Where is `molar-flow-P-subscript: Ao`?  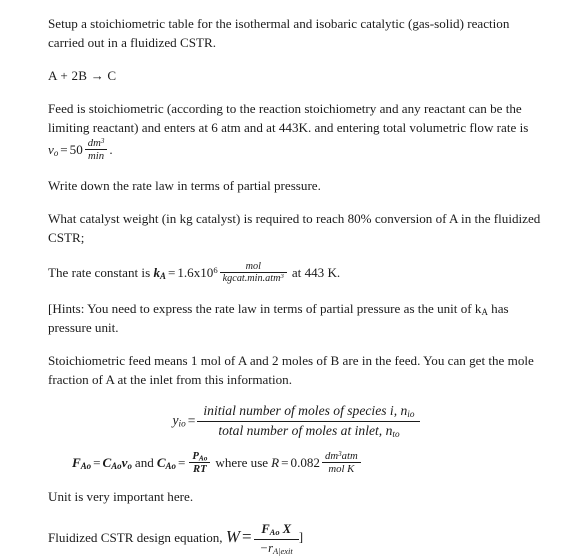
molar-flow-P-subscript: Ao is located at coordinates (203, 458).